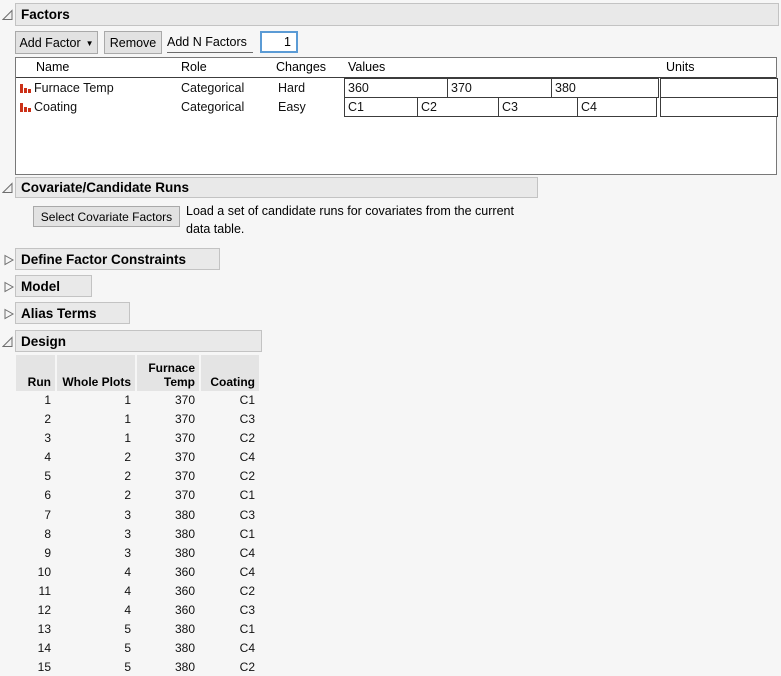 This screenshot has width=781, height=676. I want to click on col-header-units: Units, so click(680, 67).